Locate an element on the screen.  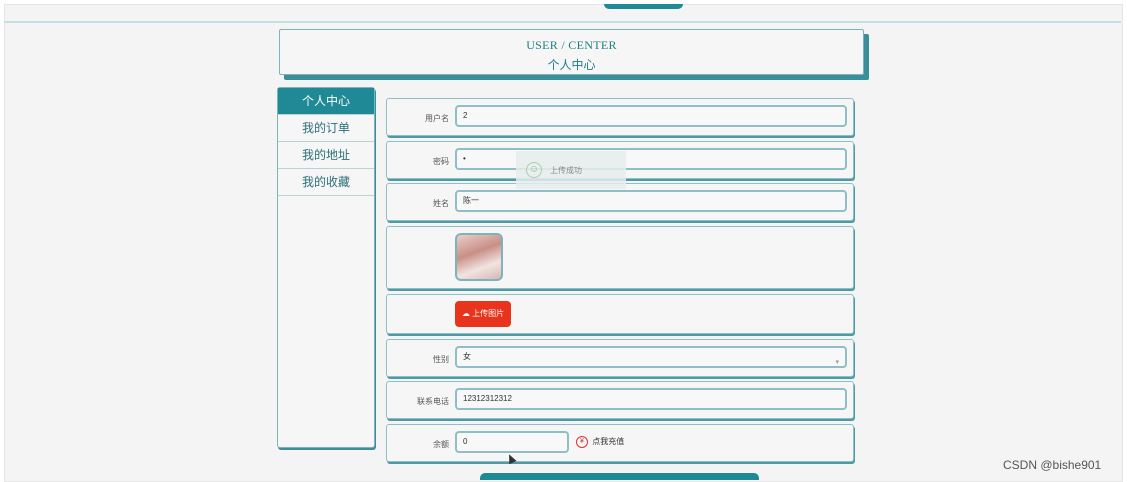
sidebar: 个人中心 我的订单 我的地址 我的收藏 is located at coordinates (326, 267).